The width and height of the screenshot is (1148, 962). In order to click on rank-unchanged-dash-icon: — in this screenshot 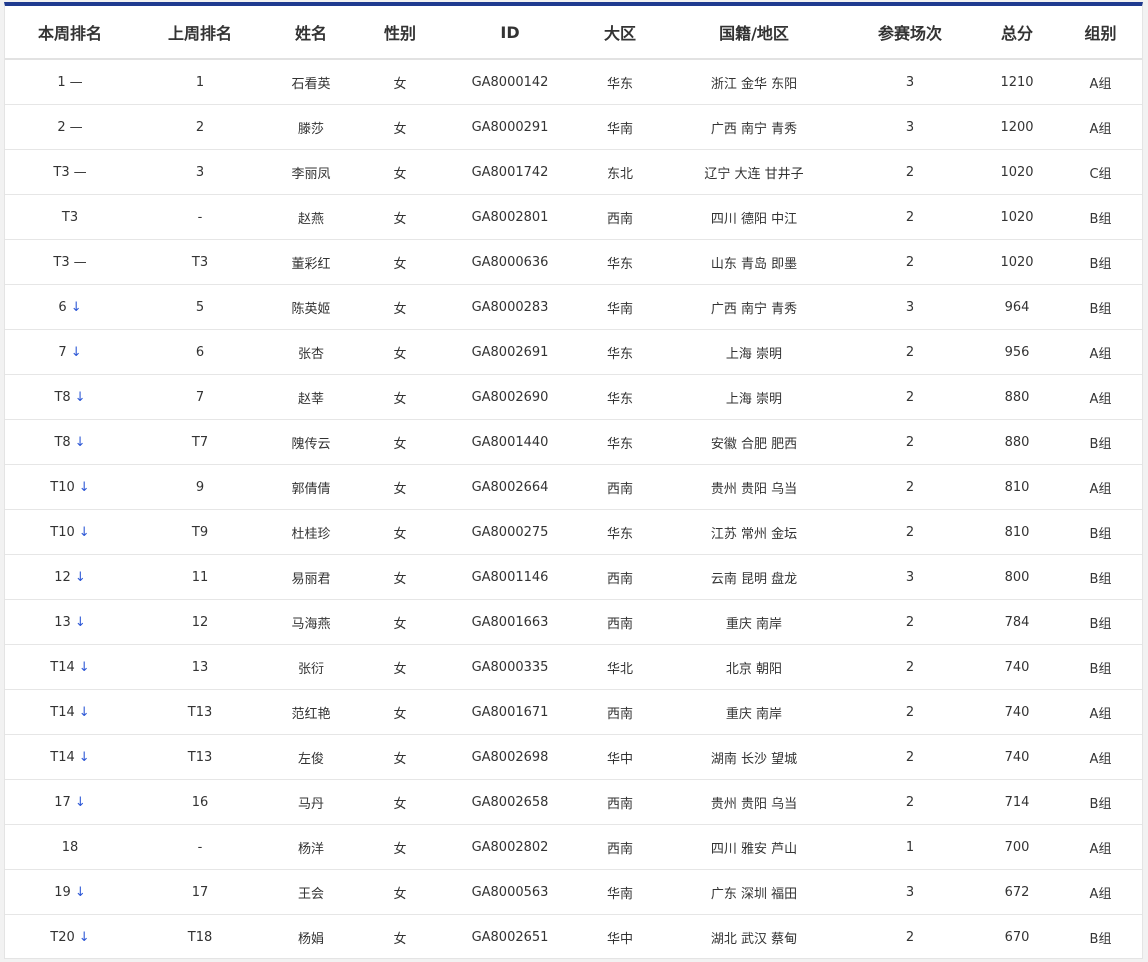, I will do `click(76, 82)`.